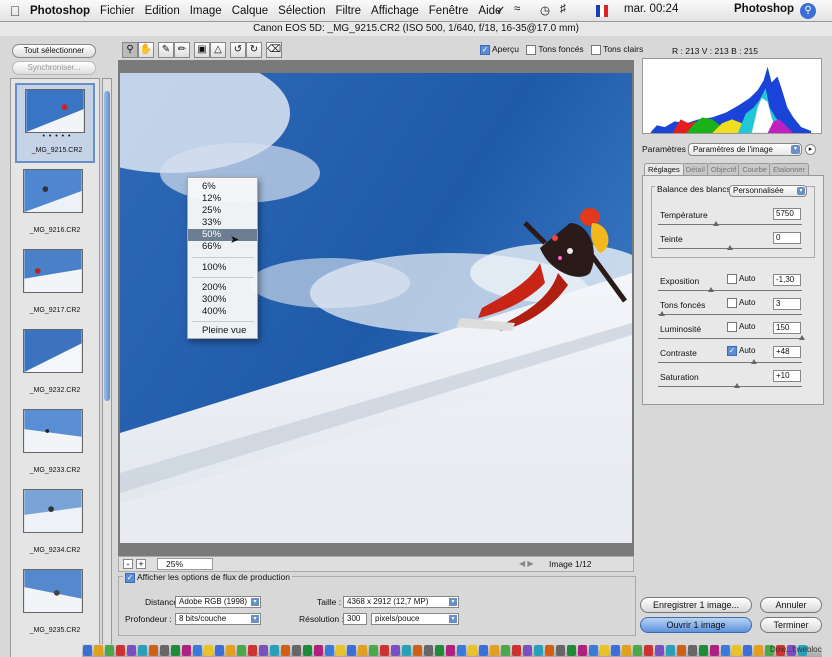 This screenshot has width=832, height=657. I want to click on tab-reglages: Réglages, so click(664, 169).